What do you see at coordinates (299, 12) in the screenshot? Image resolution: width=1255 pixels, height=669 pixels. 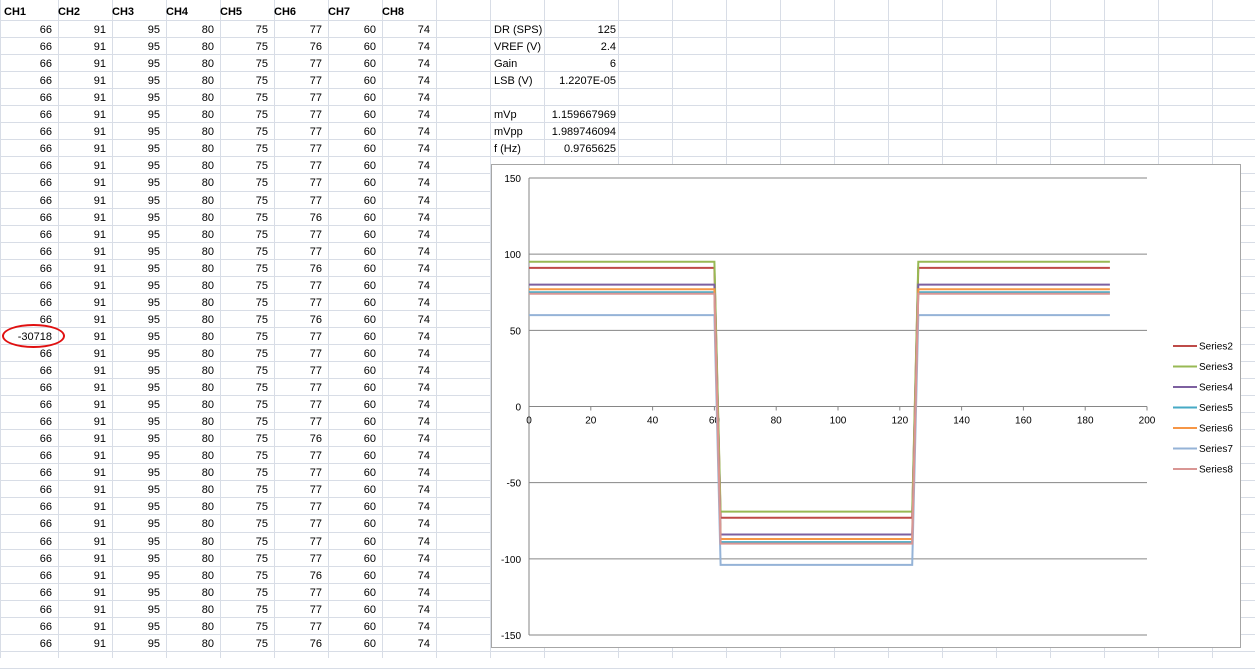 I see `column-header: CH6` at bounding box center [299, 12].